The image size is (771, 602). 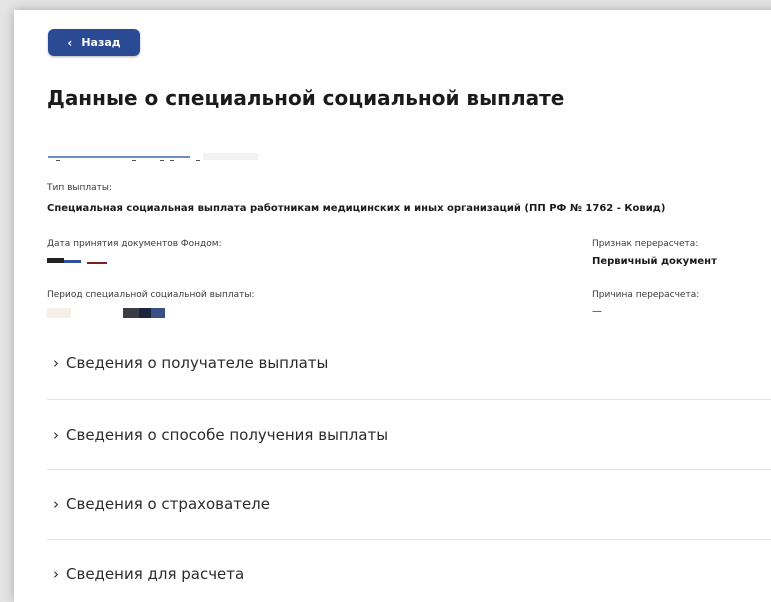 What do you see at coordinates (597, 311) in the screenshot?
I see `recalc-reason-value: —` at bounding box center [597, 311].